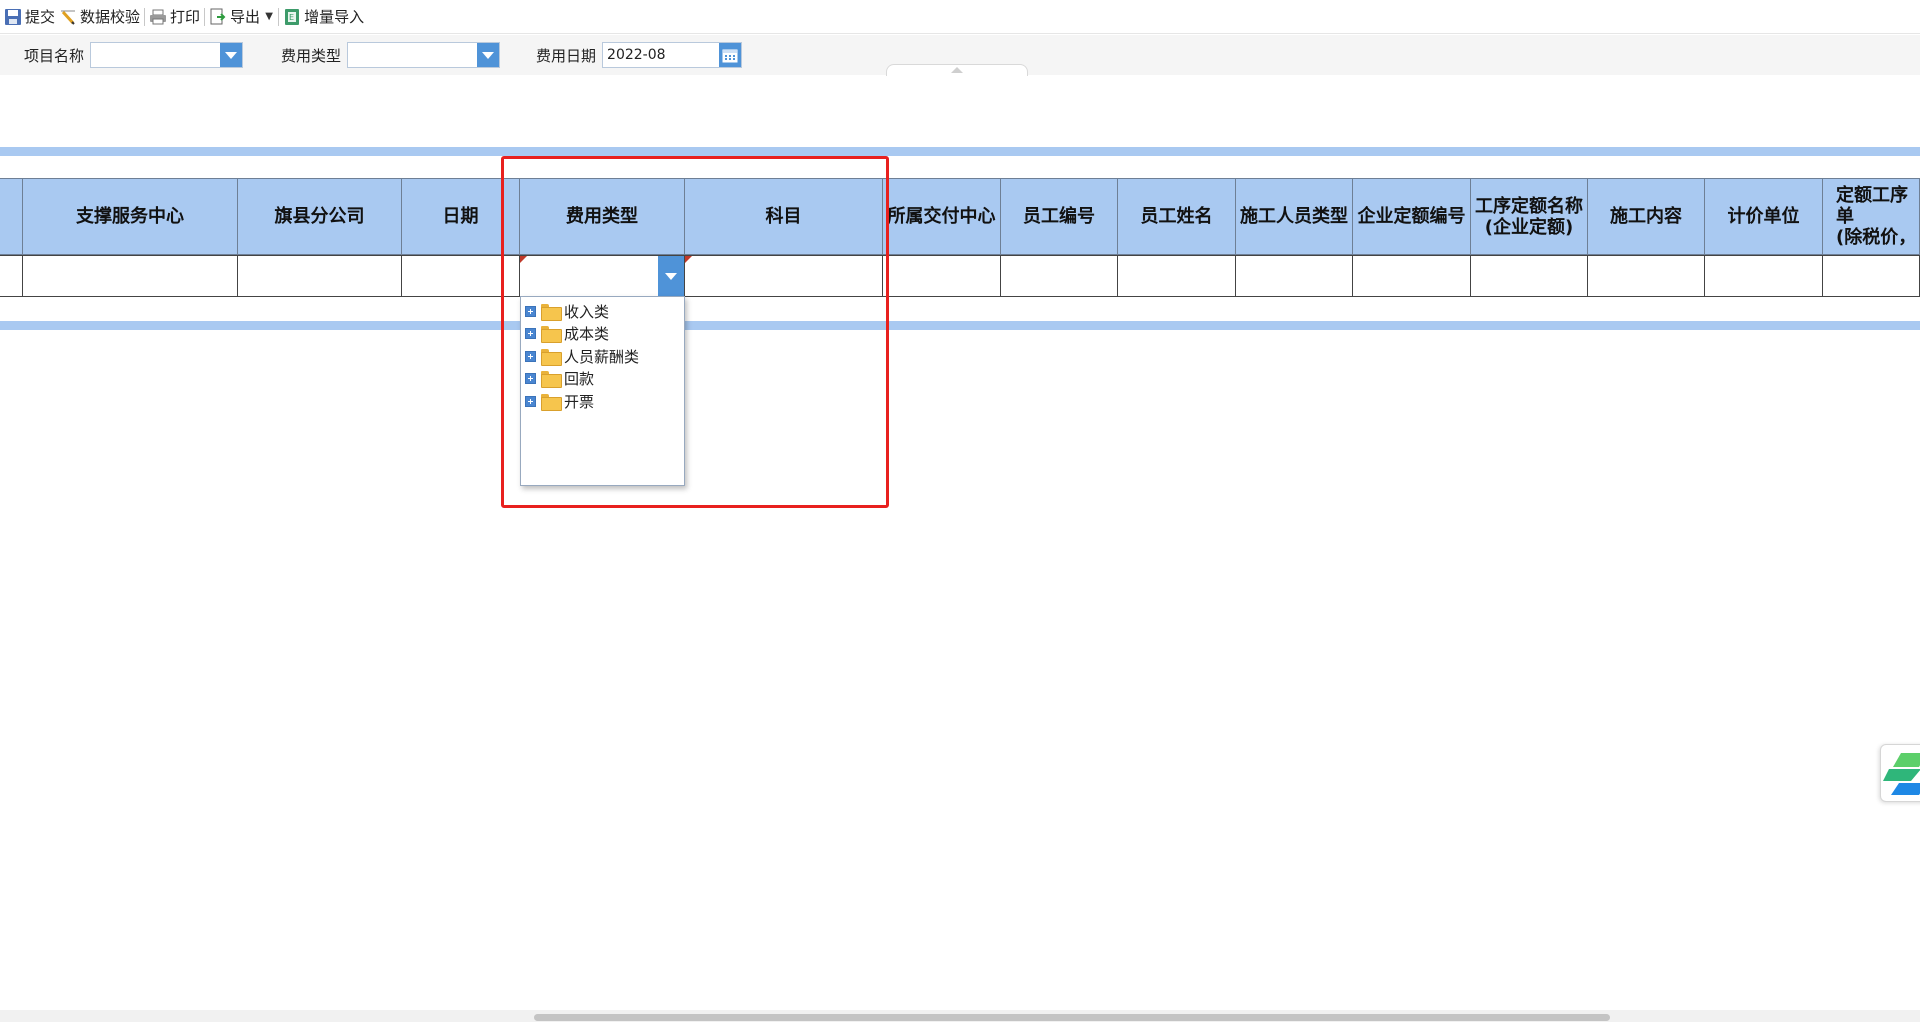 This screenshot has height=1022, width=1920. Describe the element at coordinates (185, 17) in the screenshot. I see `print-label: 打印` at that location.